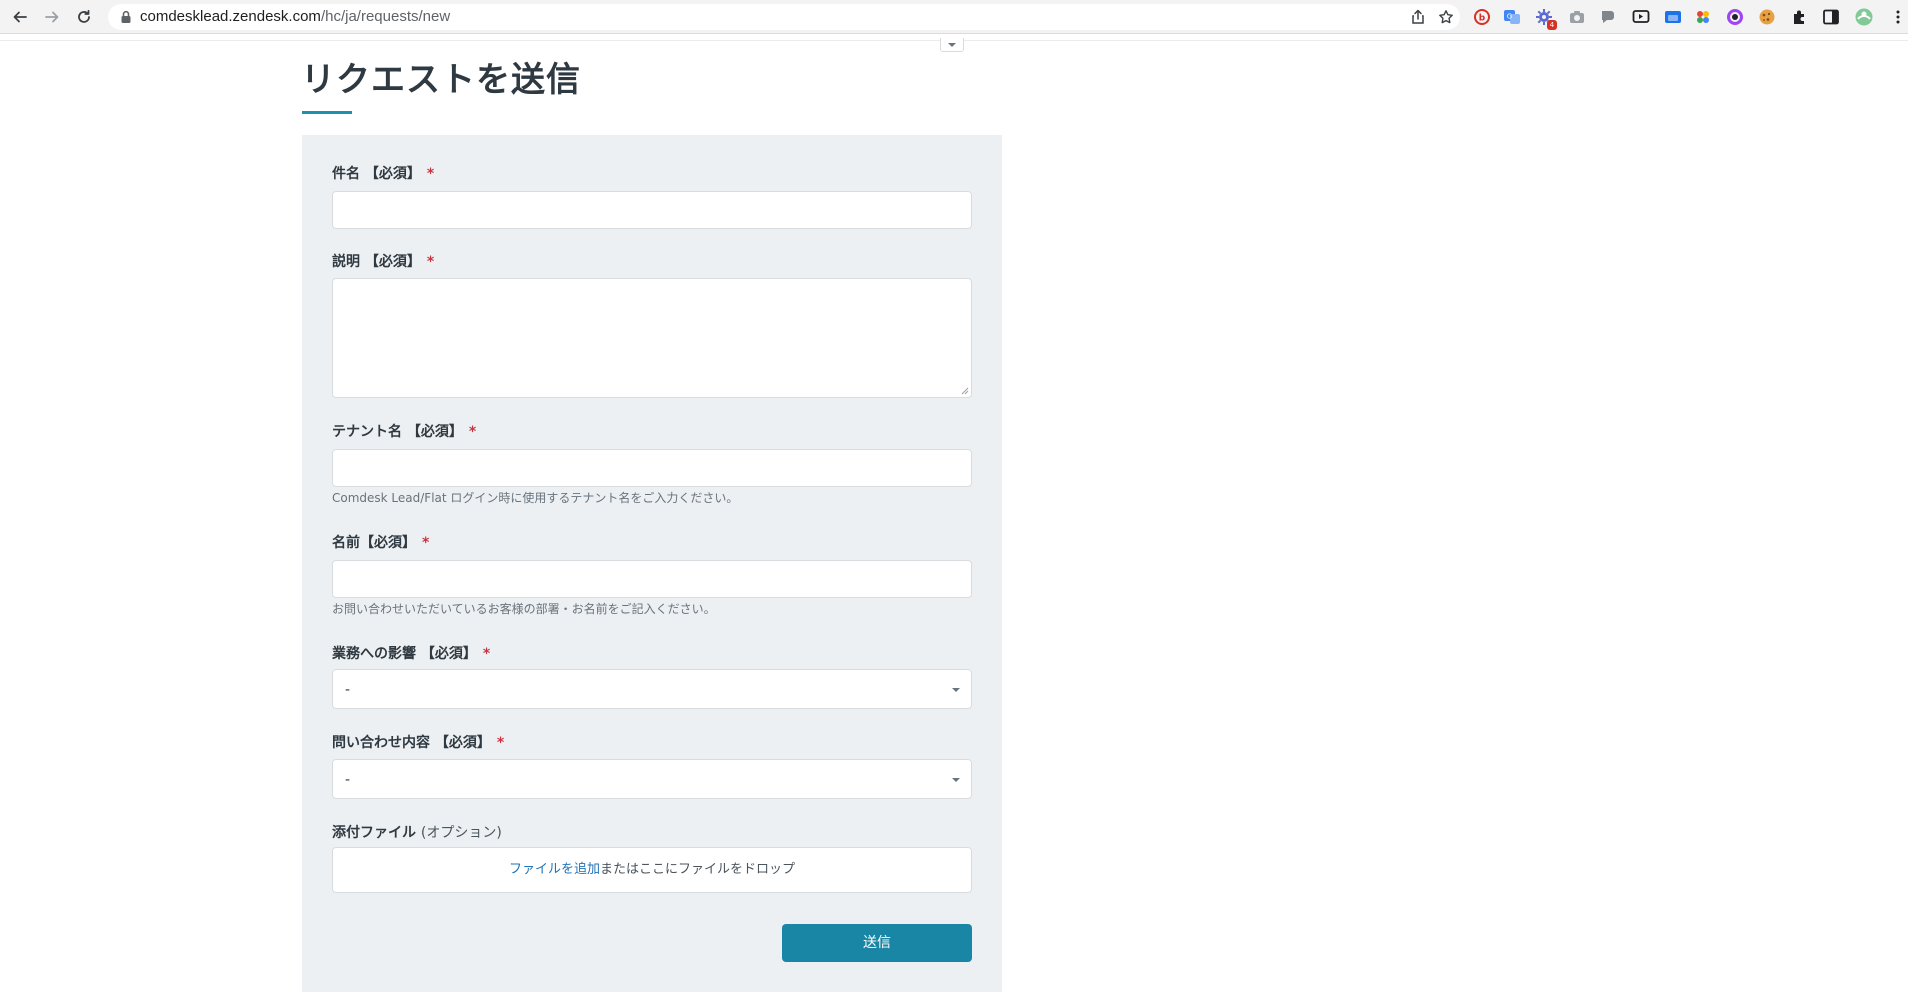 The width and height of the screenshot is (1908, 1003). I want to click on url-path: /hc/ja/requests/new, so click(385, 16).